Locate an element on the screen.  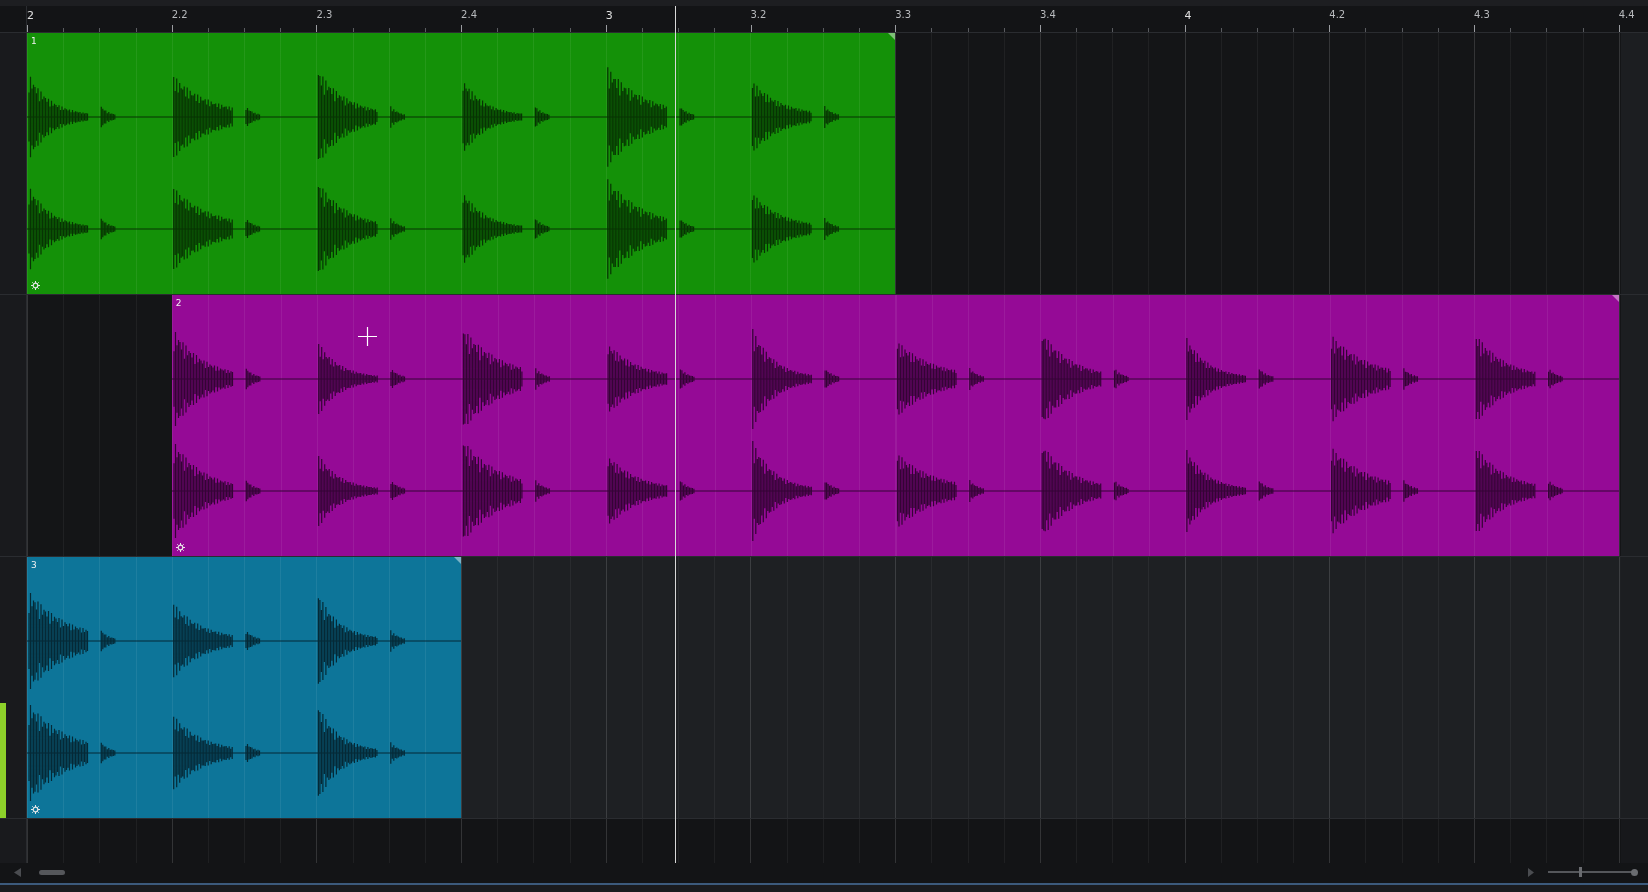
zoom-slider is located at coordinates (1593, 872).